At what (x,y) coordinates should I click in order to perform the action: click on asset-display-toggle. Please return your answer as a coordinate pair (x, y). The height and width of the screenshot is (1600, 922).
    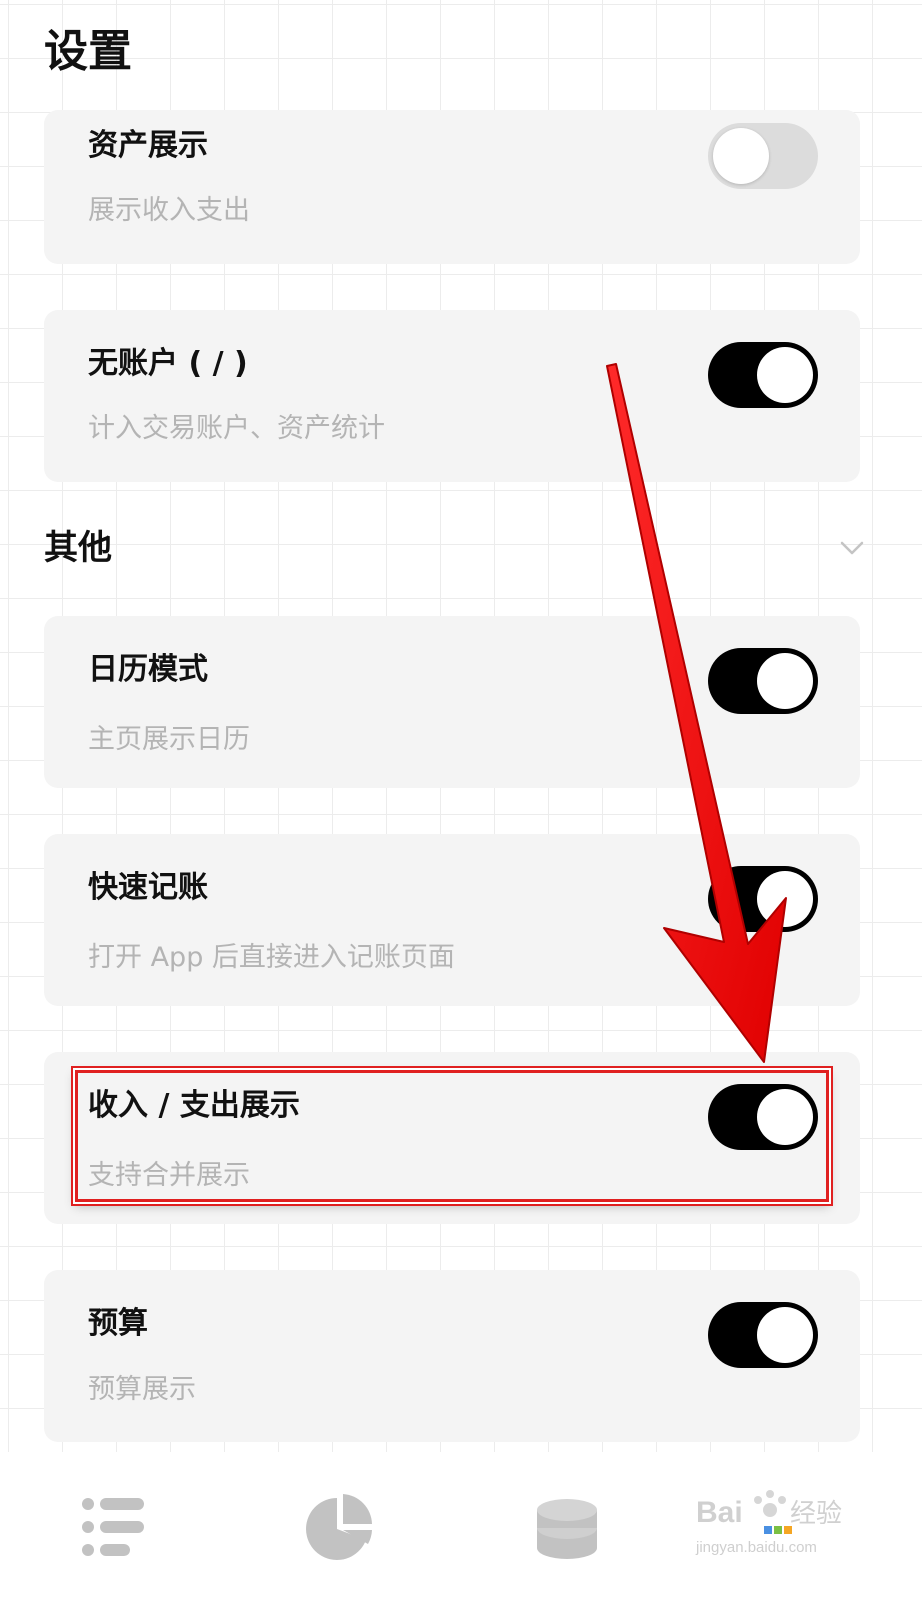
    Looking at the image, I should click on (763, 156).